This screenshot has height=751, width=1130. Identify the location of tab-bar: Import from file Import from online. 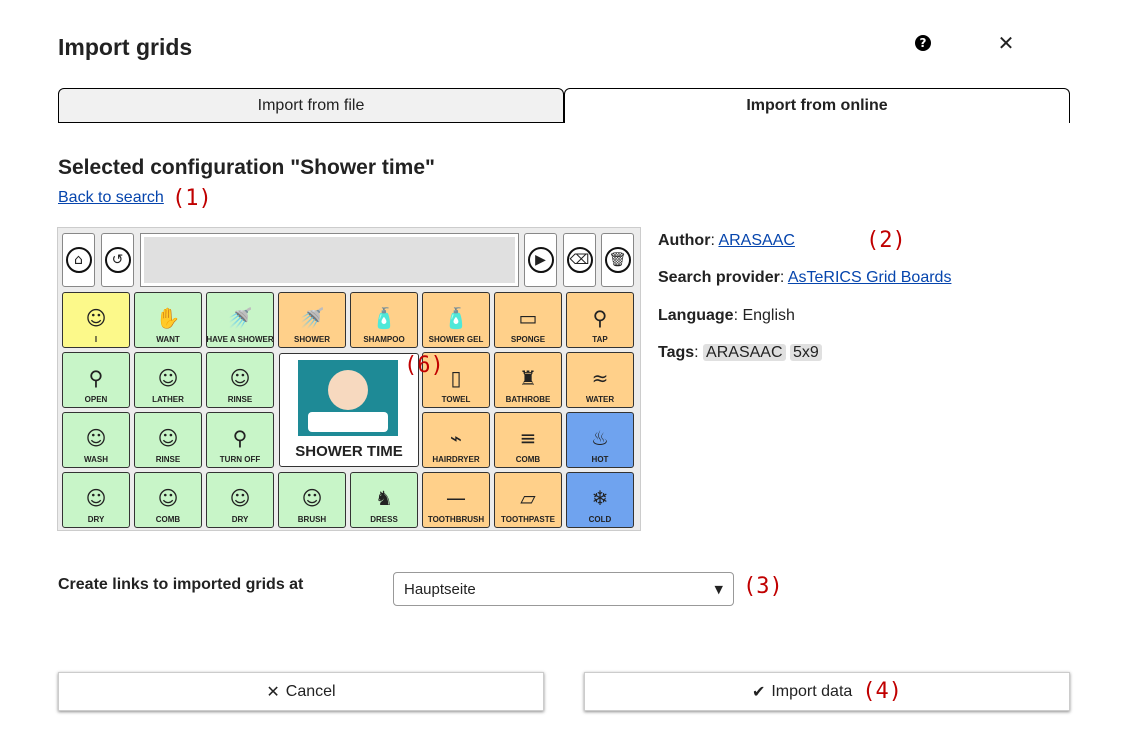
(564, 105).